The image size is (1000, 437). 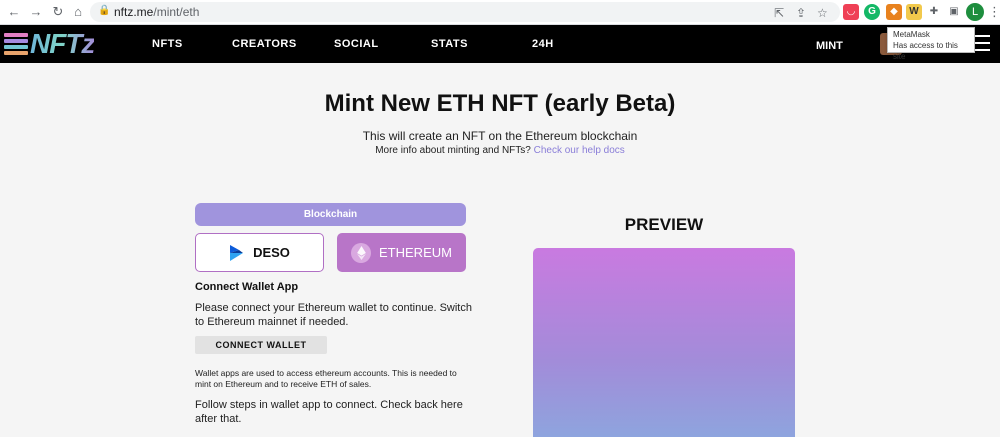 I want to click on nav-24h: 24H, so click(x=543, y=44).